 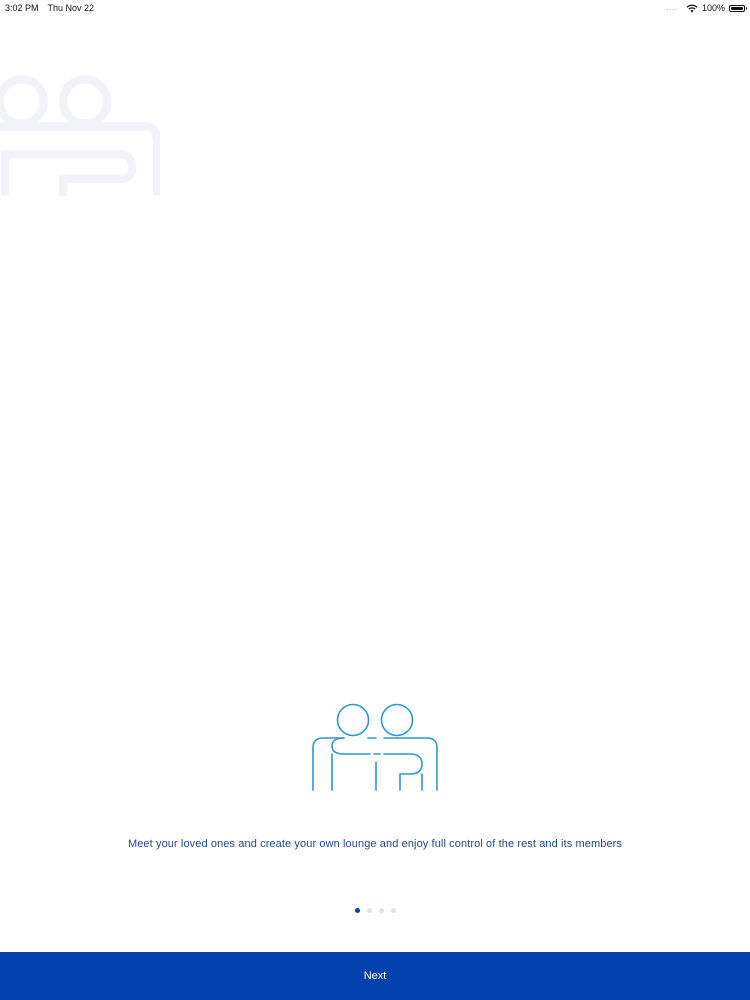 What do you see at coordinates (375, 8) in the screenshot?
I see `status-bar: 3:02 PM Thu Nov 22 .... 100%` at bounding box center [375, 8].